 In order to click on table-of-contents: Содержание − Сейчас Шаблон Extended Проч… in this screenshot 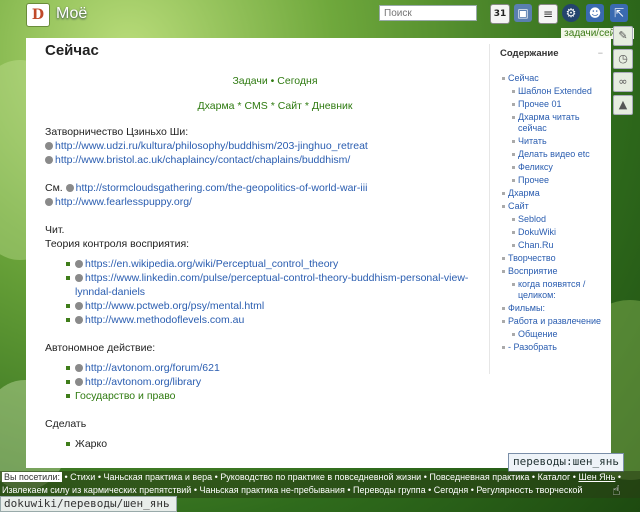, I will do `click(549, 209)`.